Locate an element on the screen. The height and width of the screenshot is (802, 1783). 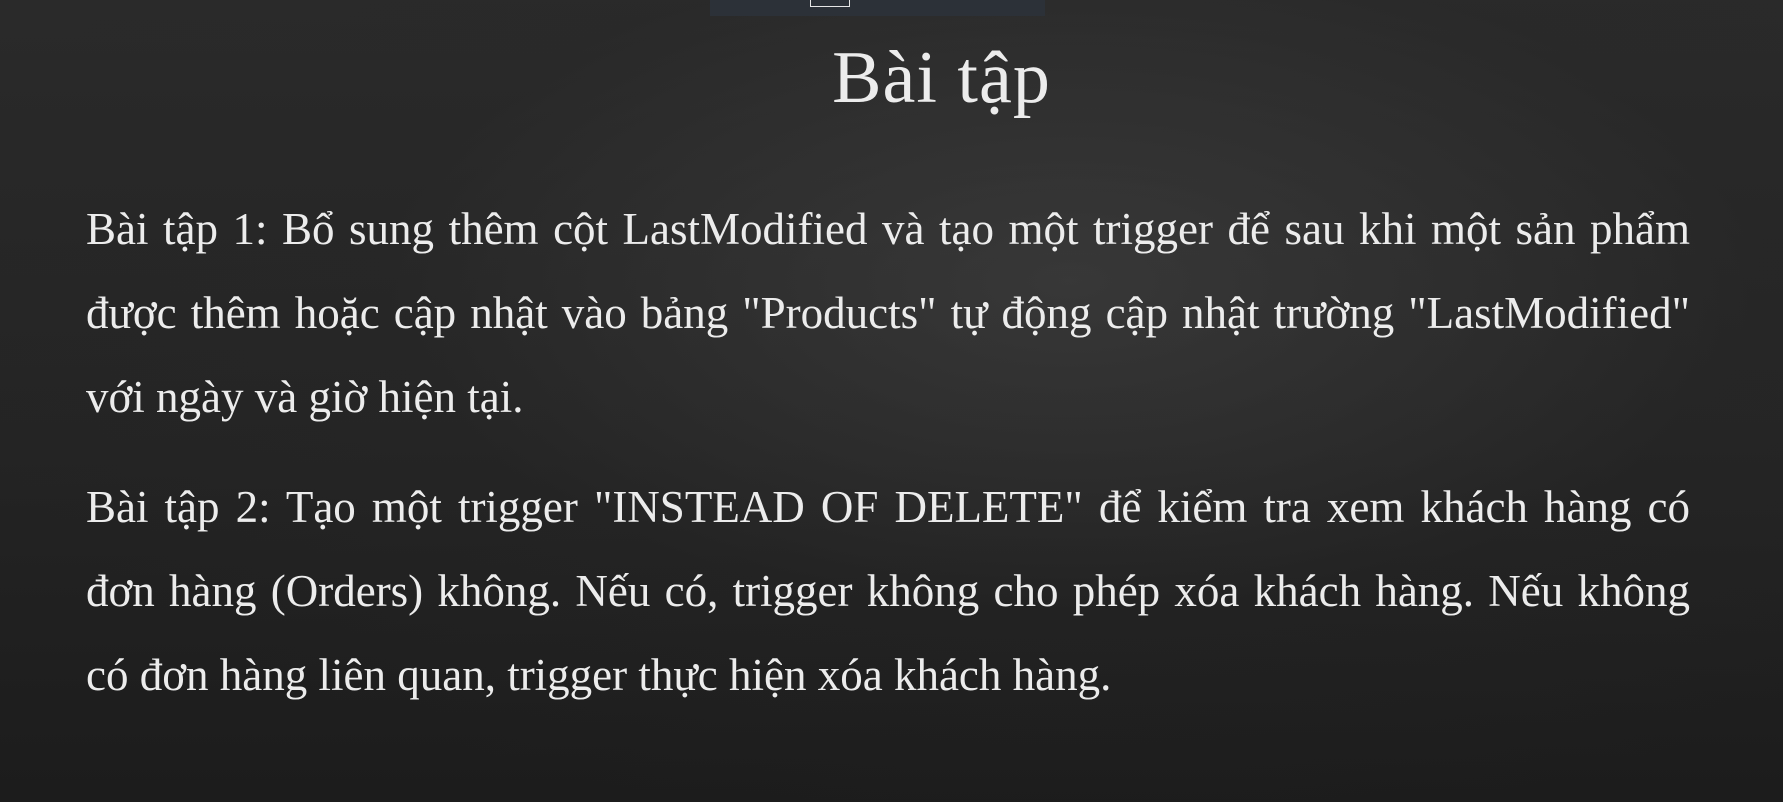
top-handle-icon is located at coordinates (830, 3).